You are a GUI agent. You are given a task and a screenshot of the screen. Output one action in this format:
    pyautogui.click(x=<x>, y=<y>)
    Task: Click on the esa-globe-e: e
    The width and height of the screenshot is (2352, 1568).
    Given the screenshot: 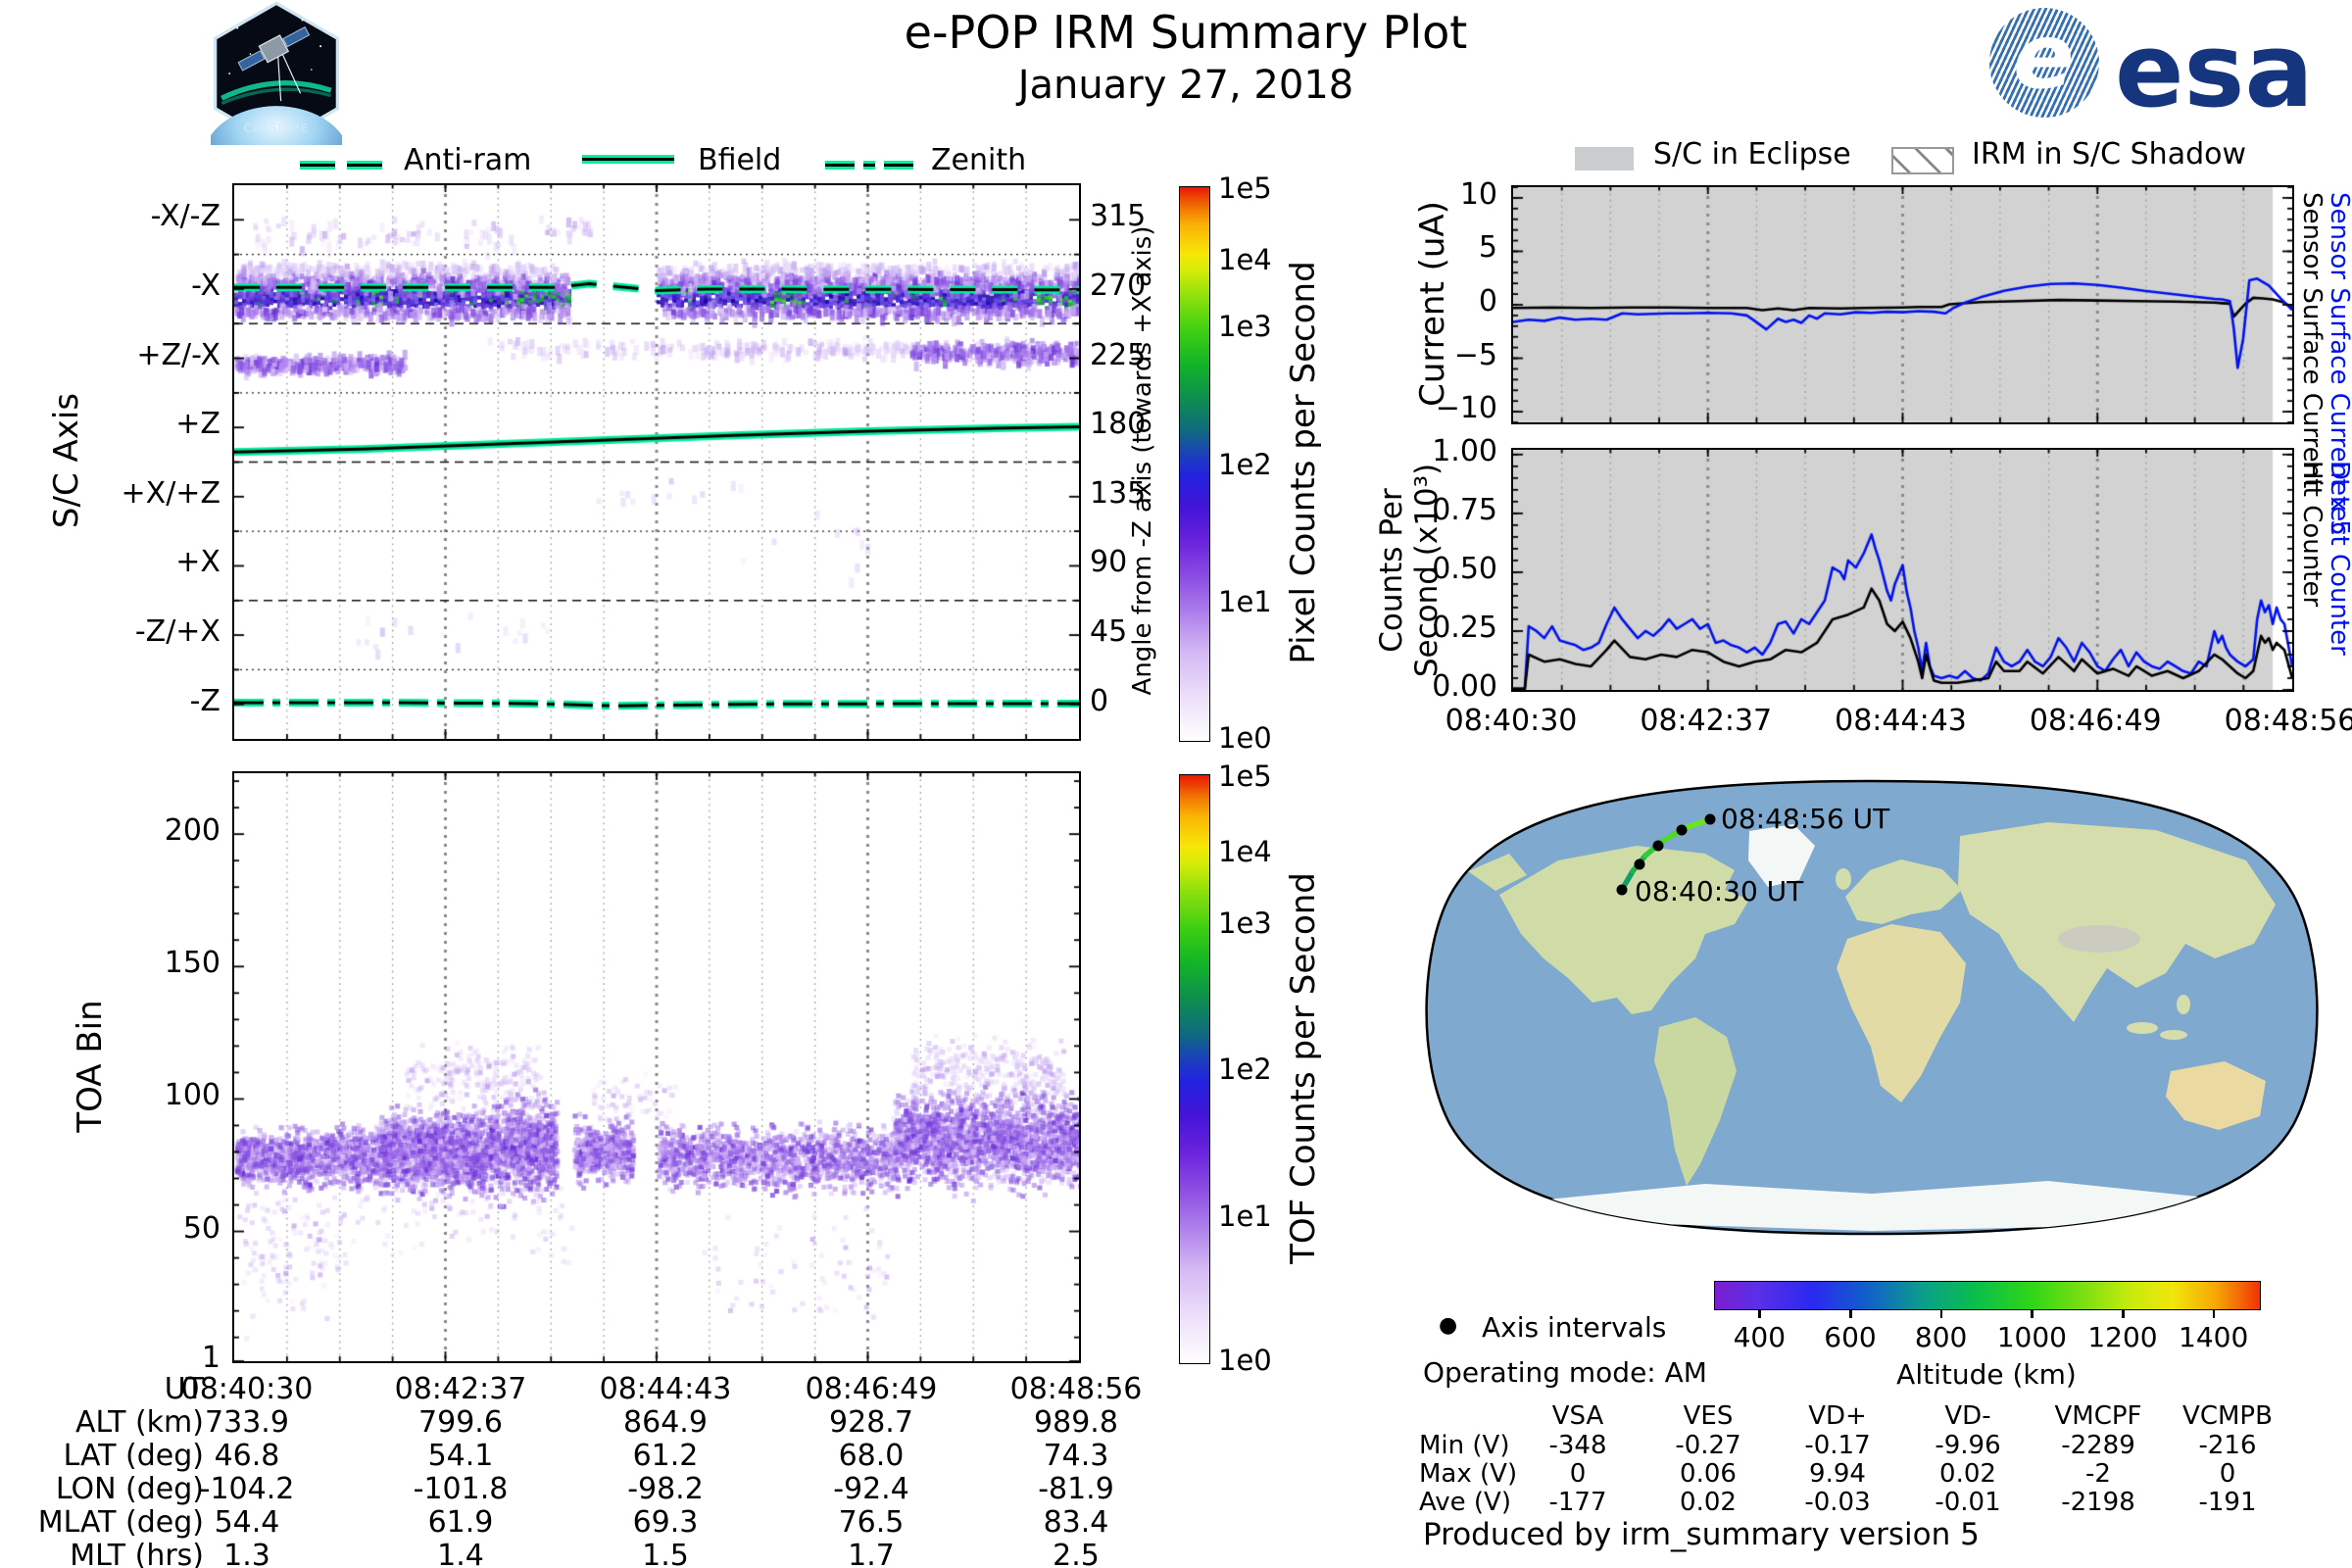 What is the action you would take?
    pyautogui.click(x=2044, y=58)
    